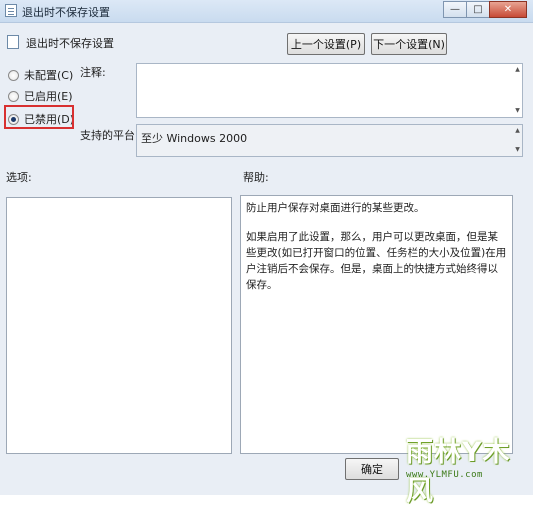  What do you see at coordinates (109, 135) in the screenshot?
I see `platform-label: 支持的平台:` at bounding box center [109, 135].